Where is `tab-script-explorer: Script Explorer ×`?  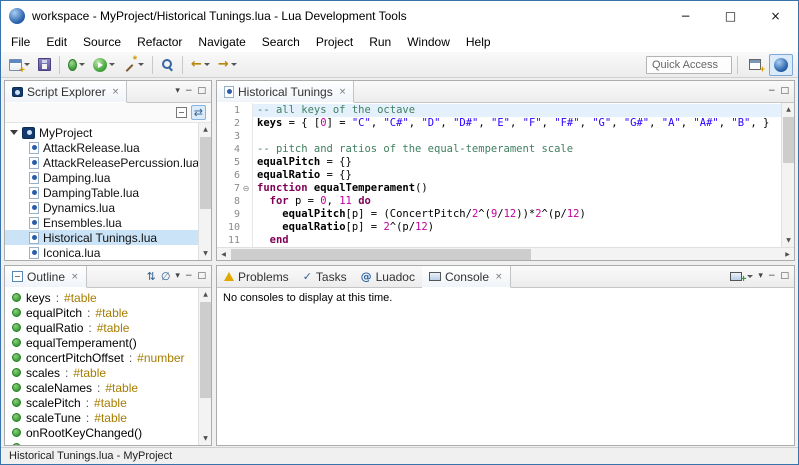 tab-script-explorer: Script Explorer × is located at coordinates (66, 92).